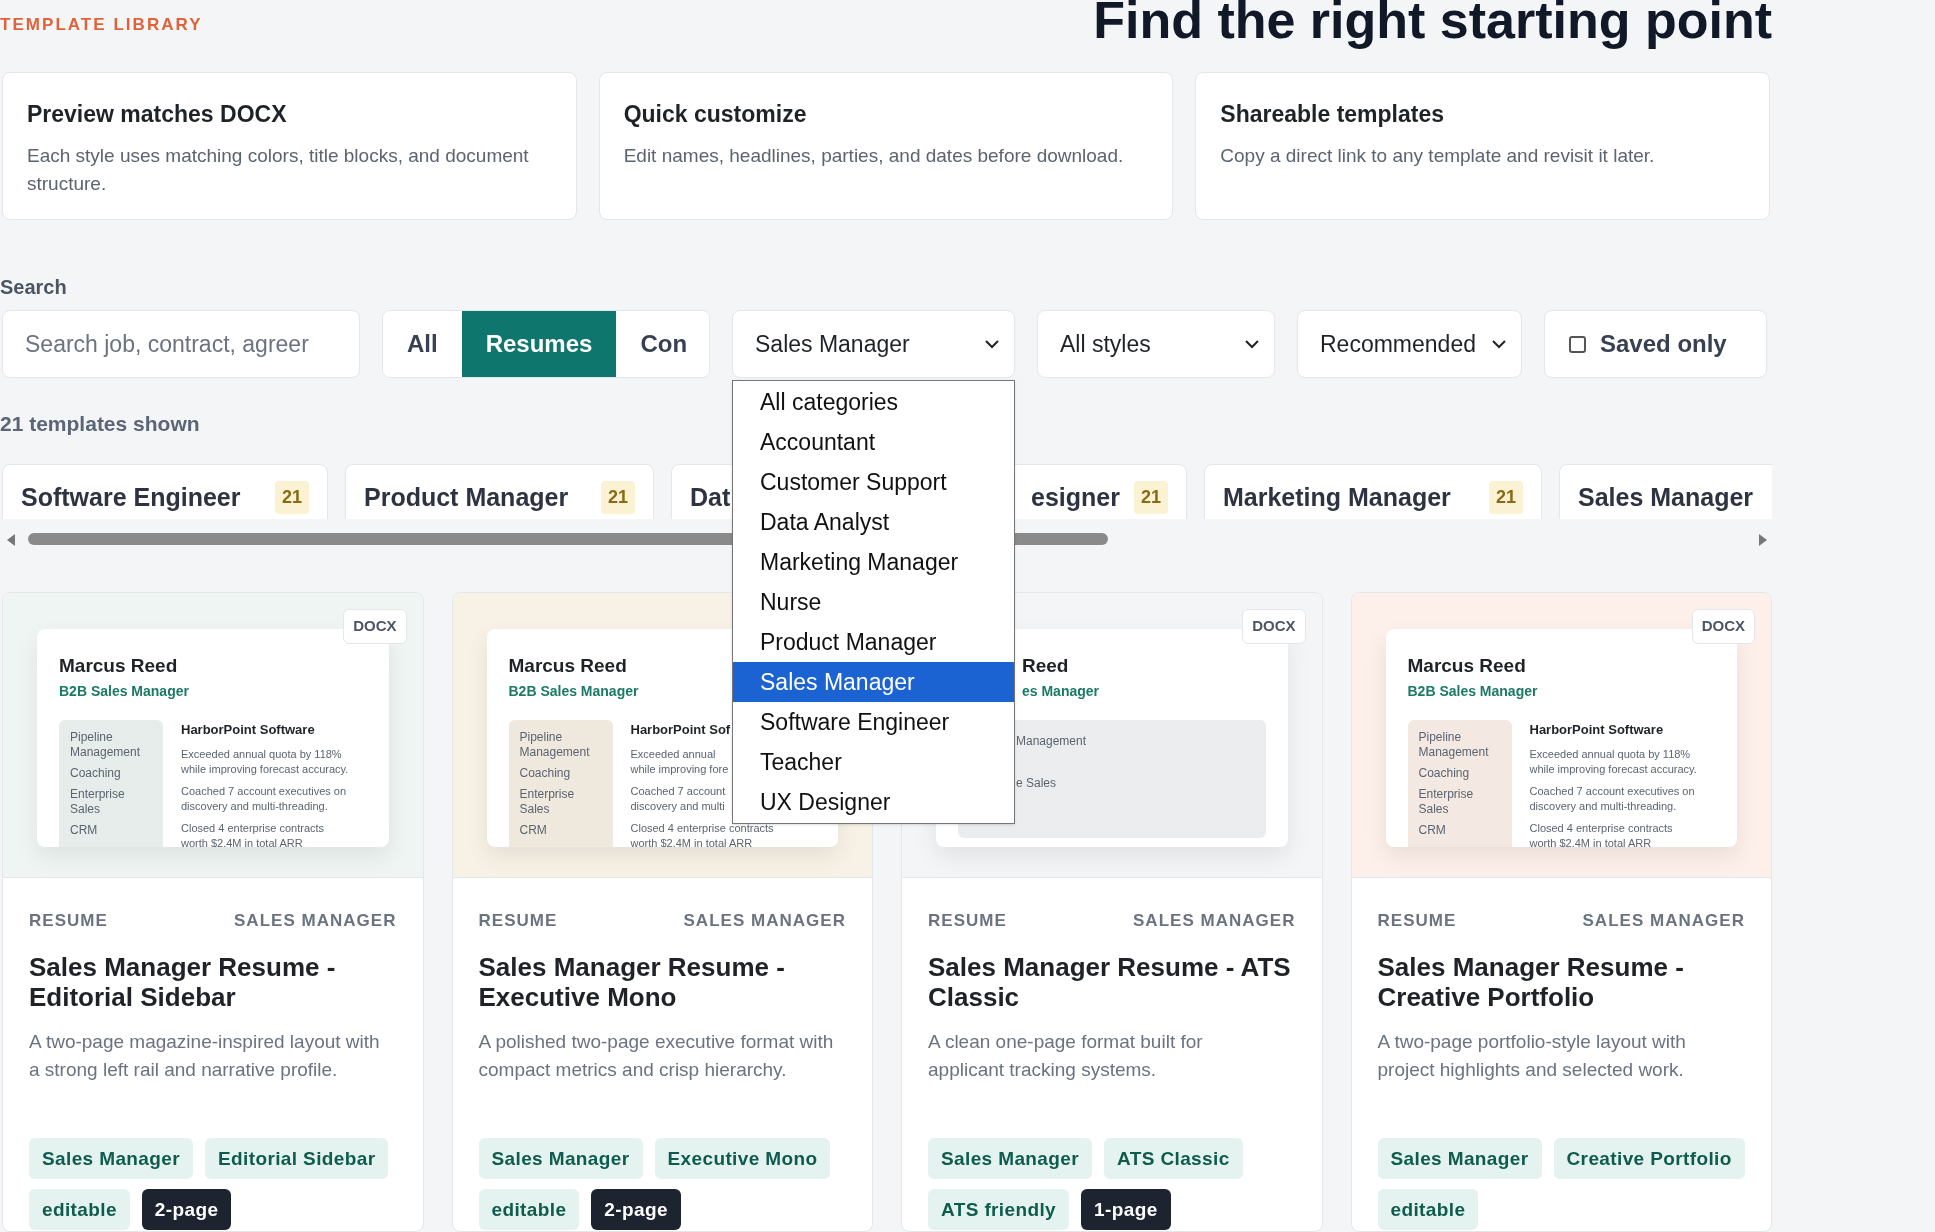 The height and width of the screenshot is (1232, 1935). I want to click on page-title: Find the right starting point, so click(1432, 25).